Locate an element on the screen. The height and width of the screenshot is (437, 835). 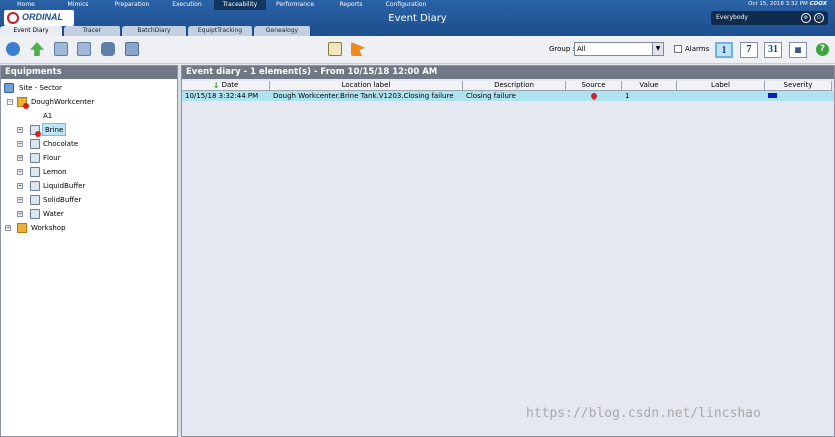
tree-label-lemon: Lemon is located at coordinates (55, 172).